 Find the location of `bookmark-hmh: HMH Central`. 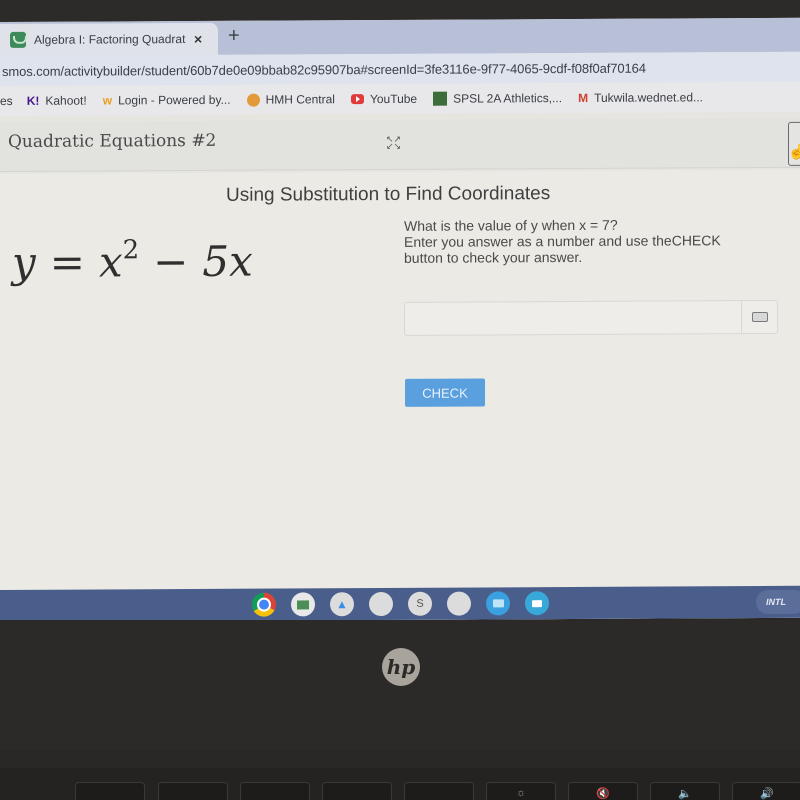

bookmark-hmh: HMH Central is located at coordinates (290, 99).